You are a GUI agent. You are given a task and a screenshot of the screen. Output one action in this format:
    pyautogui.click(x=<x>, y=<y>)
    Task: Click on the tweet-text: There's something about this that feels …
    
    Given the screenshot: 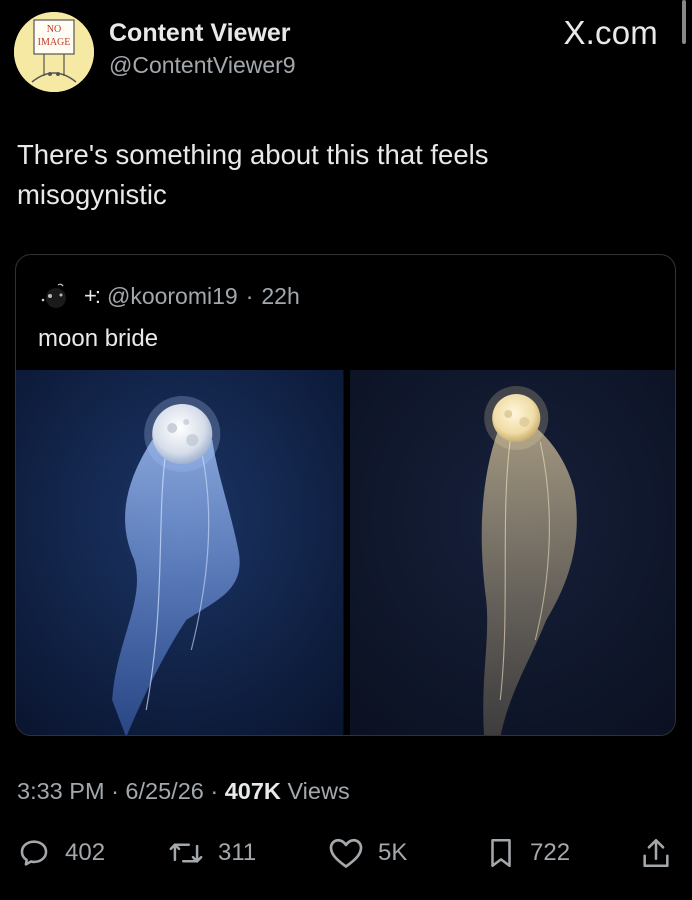 What is the action you would take?
    pyautogui.click(x=317, y=175)
    